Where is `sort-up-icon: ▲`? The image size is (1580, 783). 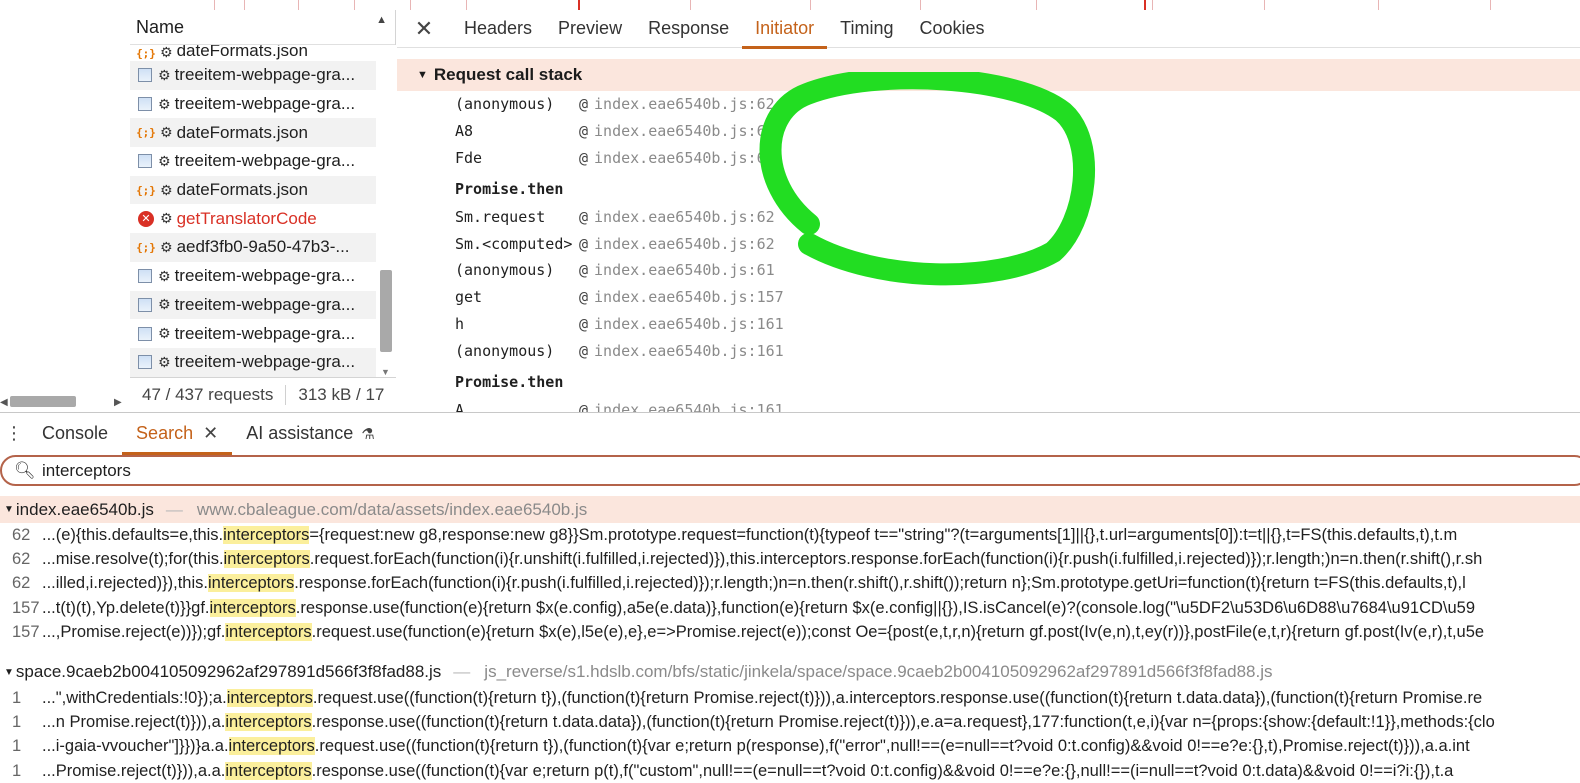 sort-up-icon: ▲ is located at coordinates (381, 20).